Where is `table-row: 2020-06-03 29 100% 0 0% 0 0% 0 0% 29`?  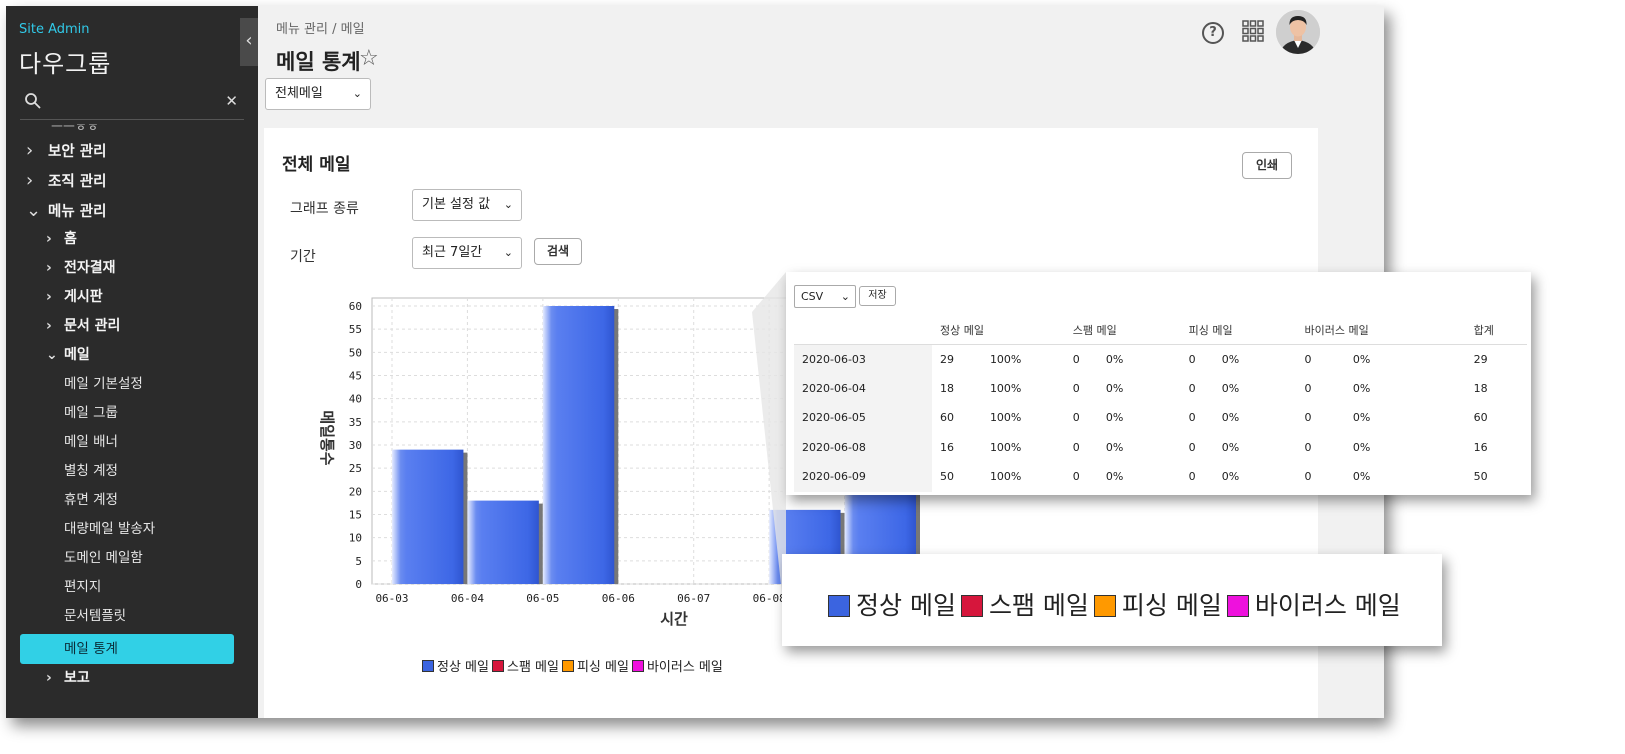
table-row: 2020-06-03 29 100% 0 0% 0 0% 0 0% 29 is located at coordinates (1160, 359).